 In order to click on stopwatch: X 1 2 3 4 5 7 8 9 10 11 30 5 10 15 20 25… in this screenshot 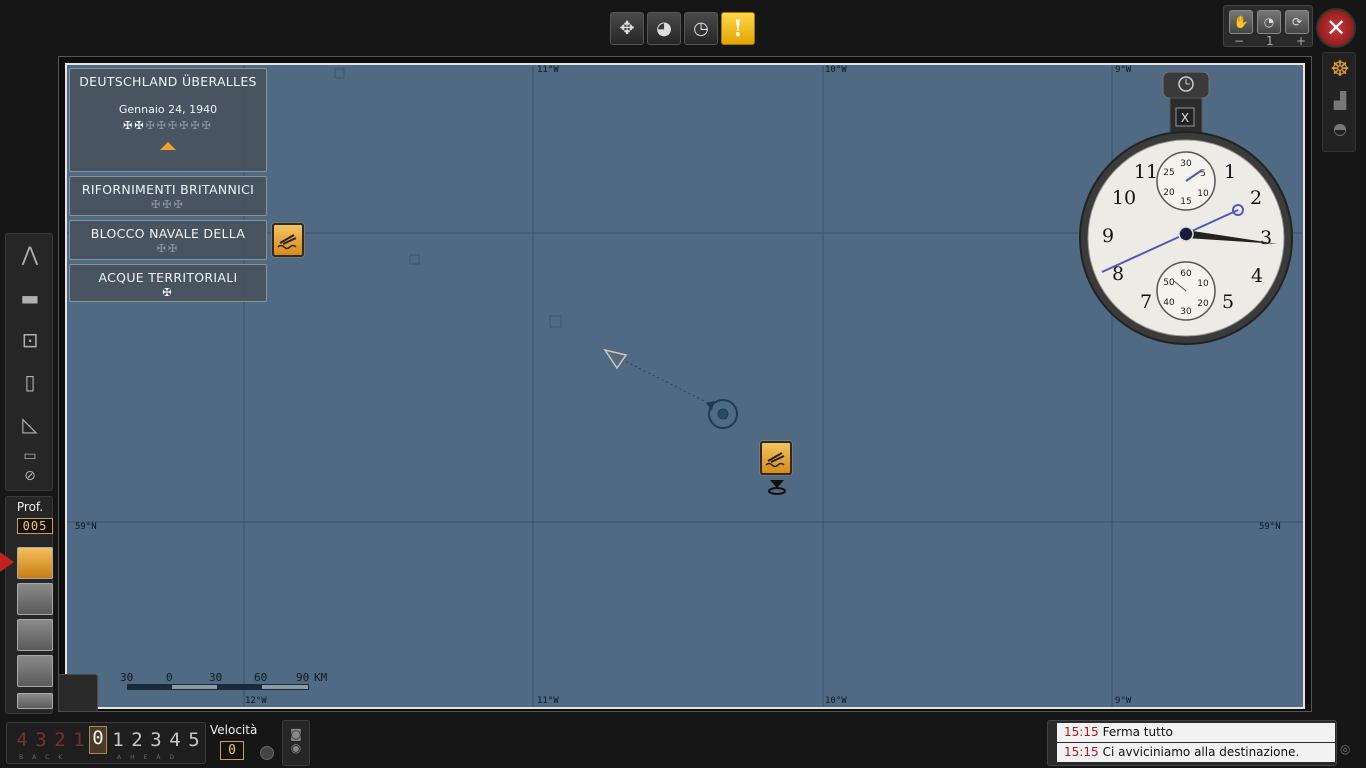, I will do `click(1186, 209)`.